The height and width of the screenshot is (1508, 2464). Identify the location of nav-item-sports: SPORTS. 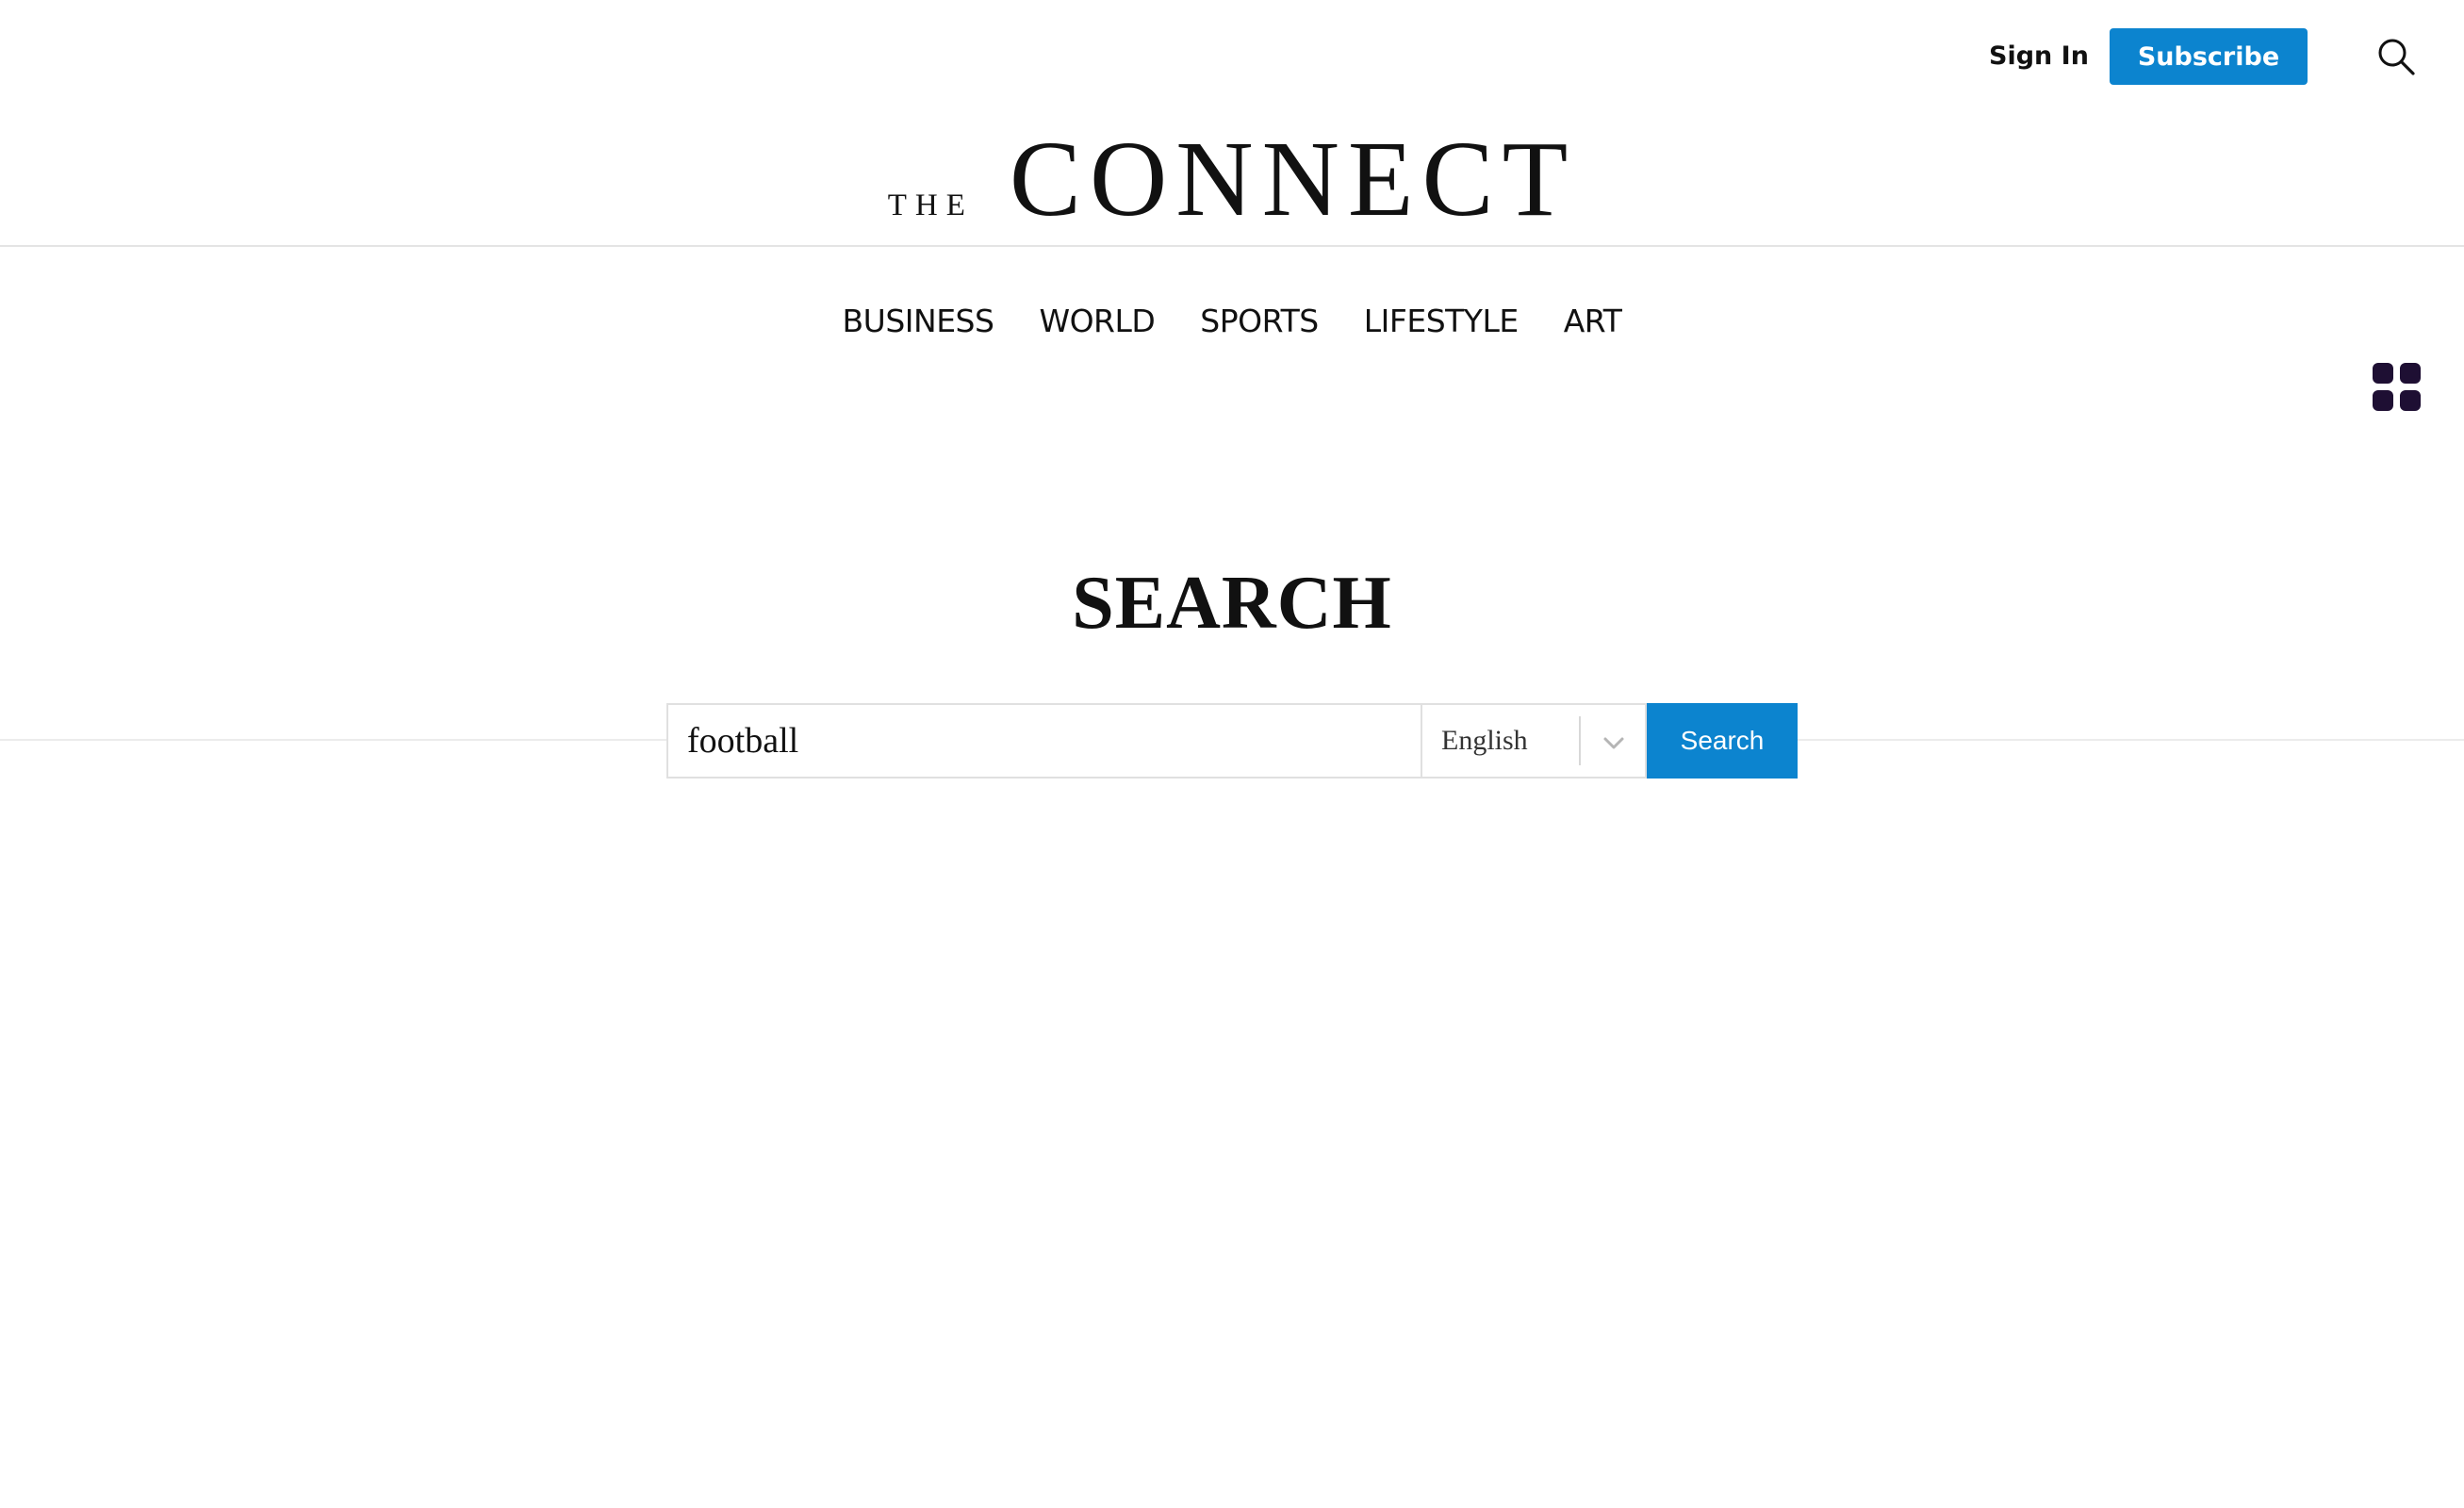
(1259, 321).